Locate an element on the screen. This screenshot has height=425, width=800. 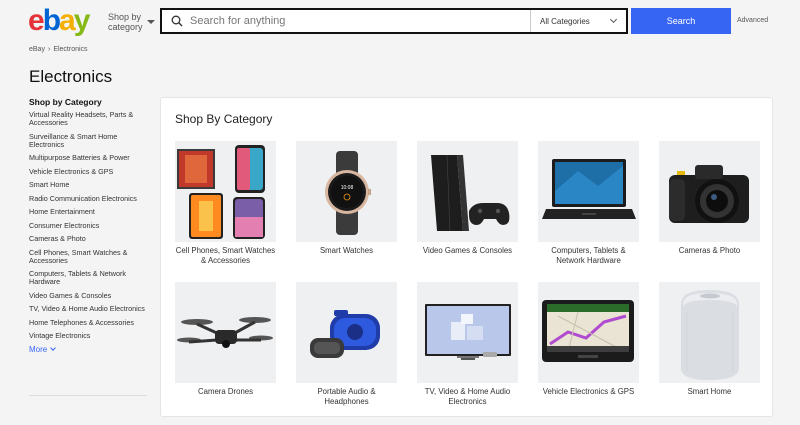
more-label: More is located at coordinates (38, 349).